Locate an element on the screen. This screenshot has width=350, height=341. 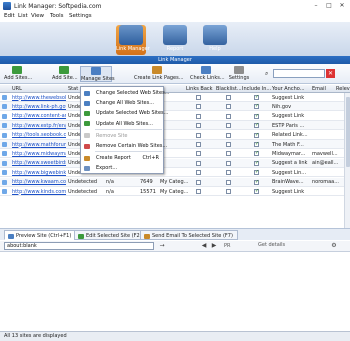
tab-preview-site: Preview Site (Ctrl+F1) is located at coordinates (40, 235).